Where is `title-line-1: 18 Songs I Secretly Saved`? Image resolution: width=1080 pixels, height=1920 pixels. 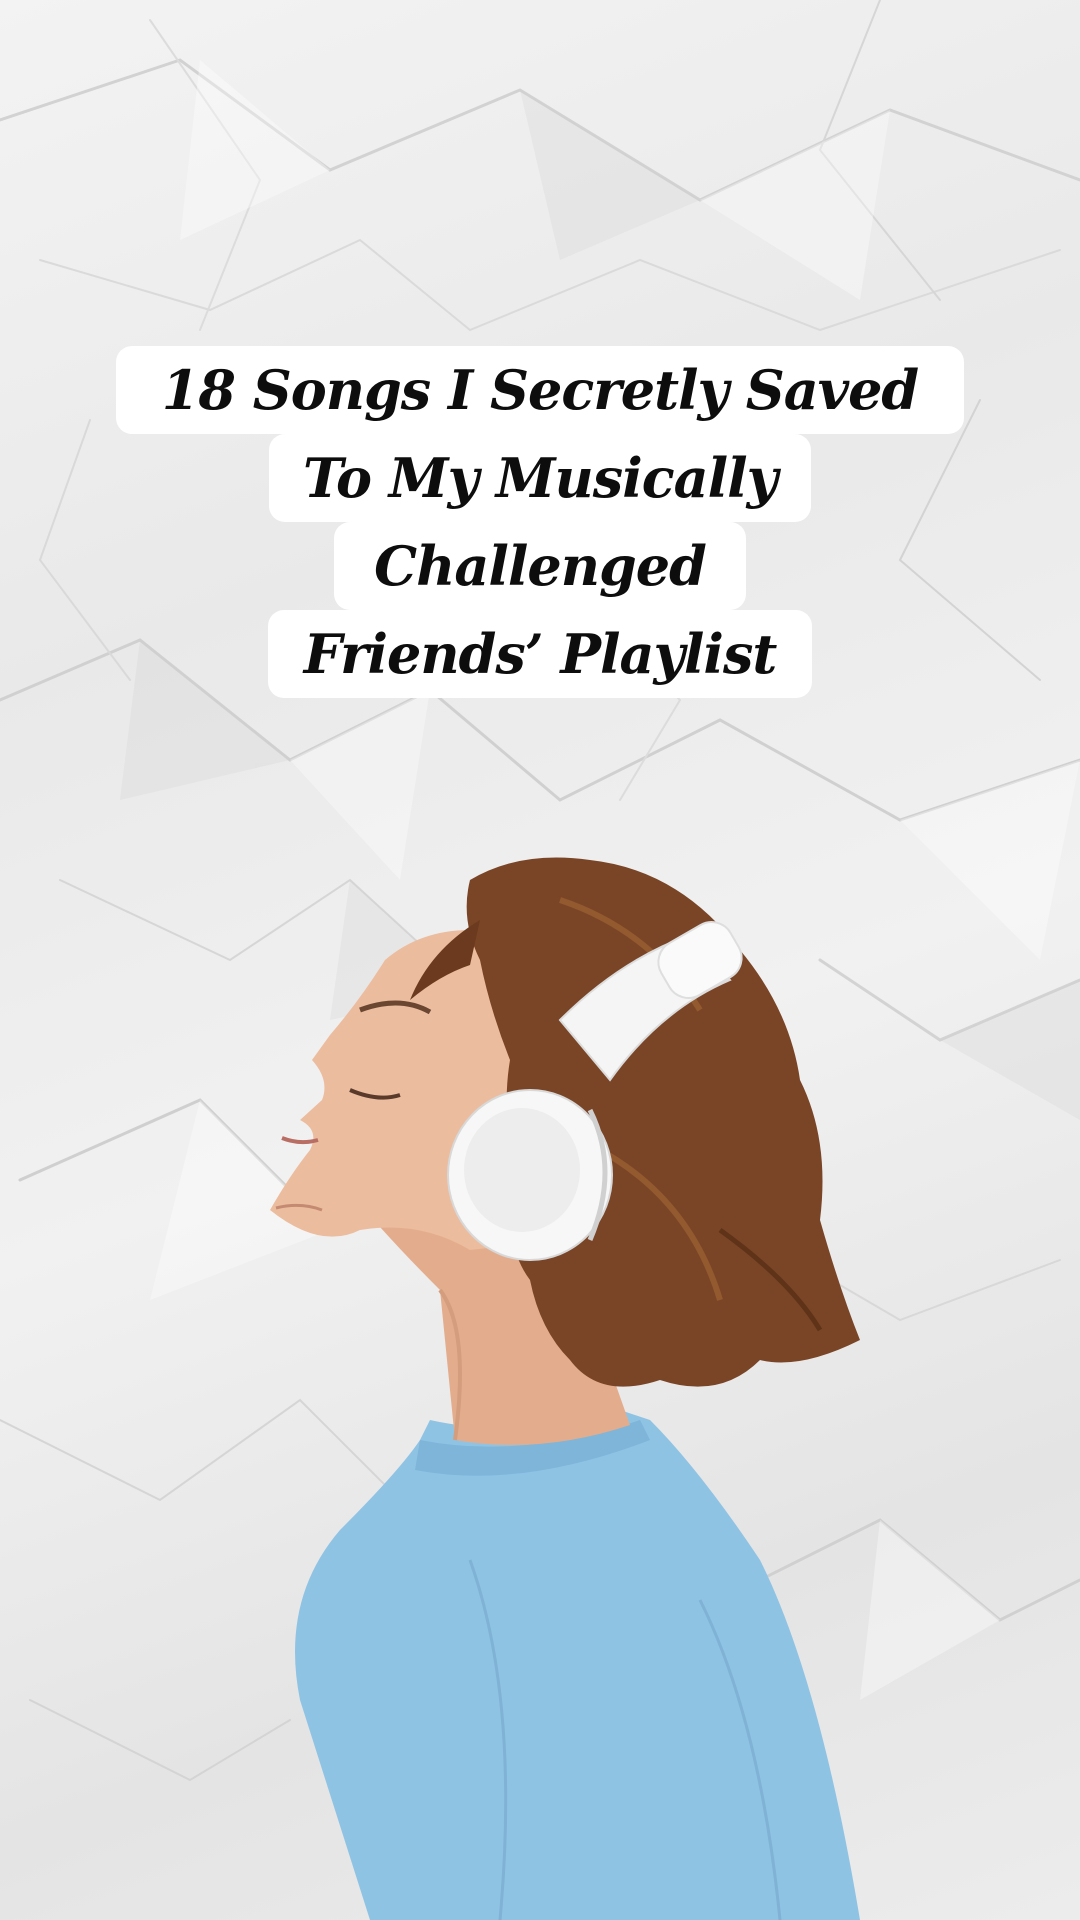
title-line-1: 18 Songs I Secretly Saved is located at coordinates (540, 390).